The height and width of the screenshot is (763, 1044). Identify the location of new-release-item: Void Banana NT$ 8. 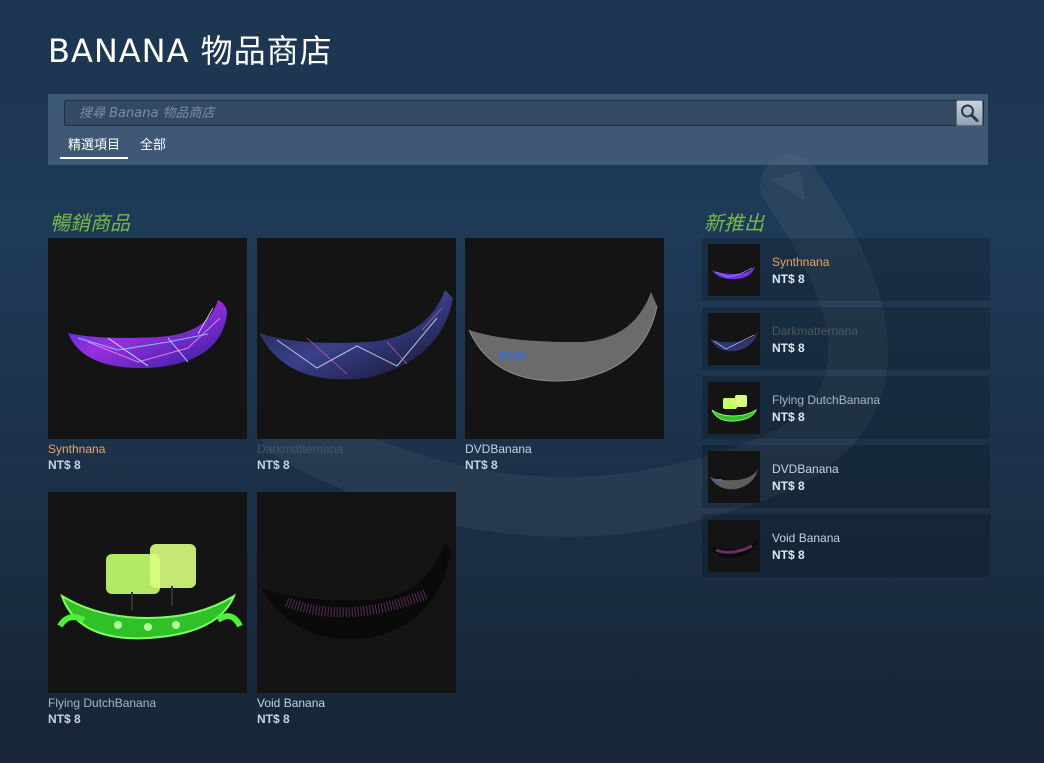
(846, 545).